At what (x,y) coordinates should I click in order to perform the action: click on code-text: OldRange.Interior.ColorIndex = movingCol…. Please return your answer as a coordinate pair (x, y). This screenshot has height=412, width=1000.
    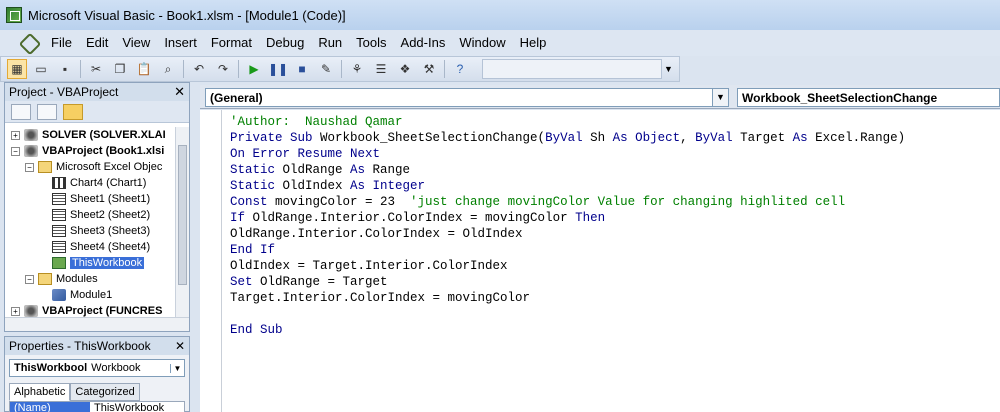
    Looking at the image, I should click on (414, 218).